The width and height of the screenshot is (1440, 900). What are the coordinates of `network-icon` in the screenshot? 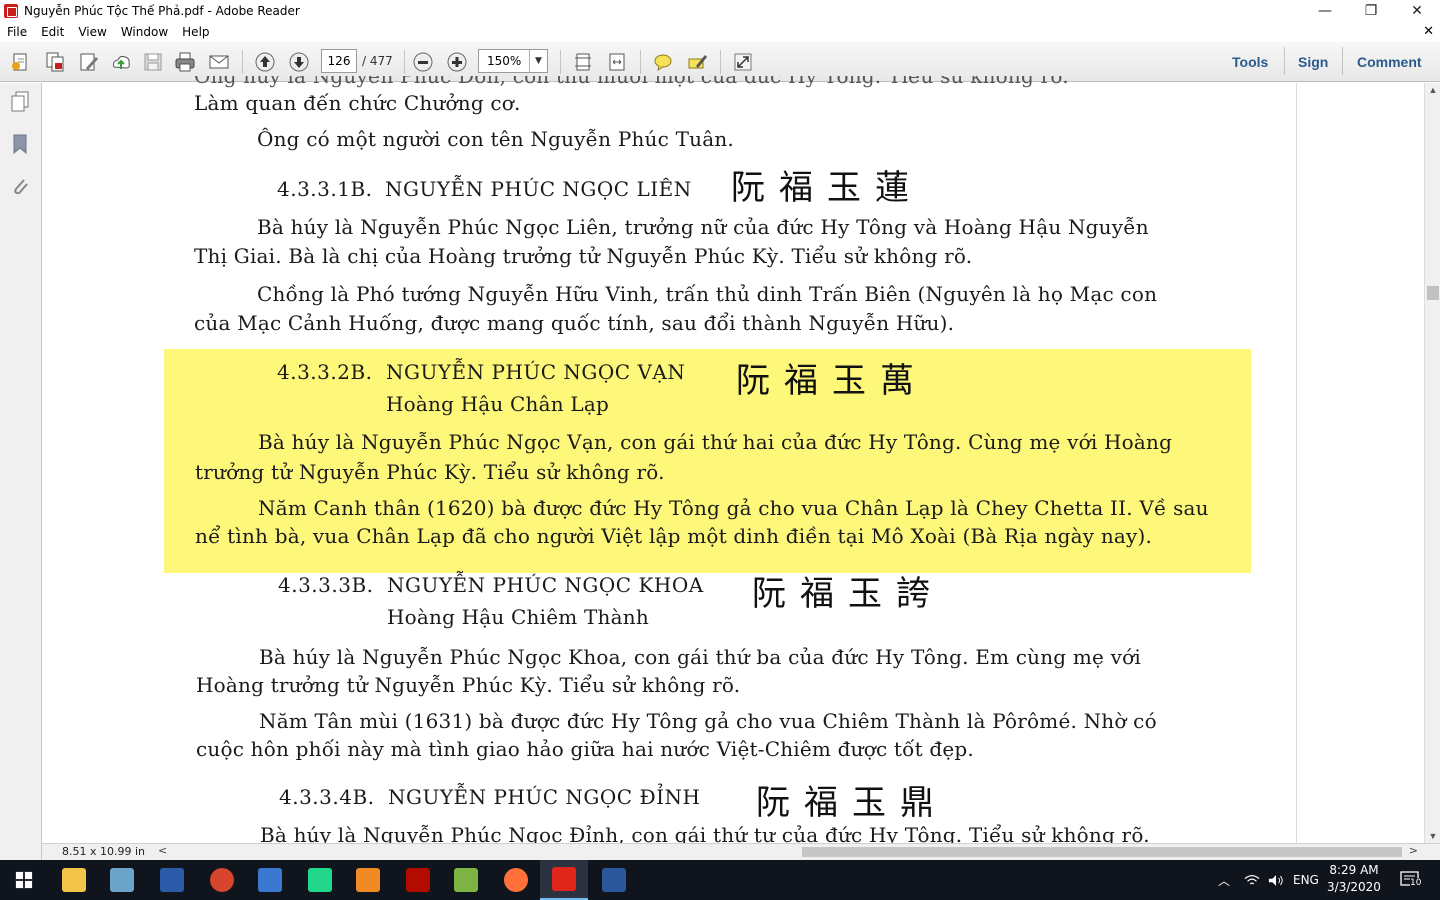 It's located at (1252, 880).